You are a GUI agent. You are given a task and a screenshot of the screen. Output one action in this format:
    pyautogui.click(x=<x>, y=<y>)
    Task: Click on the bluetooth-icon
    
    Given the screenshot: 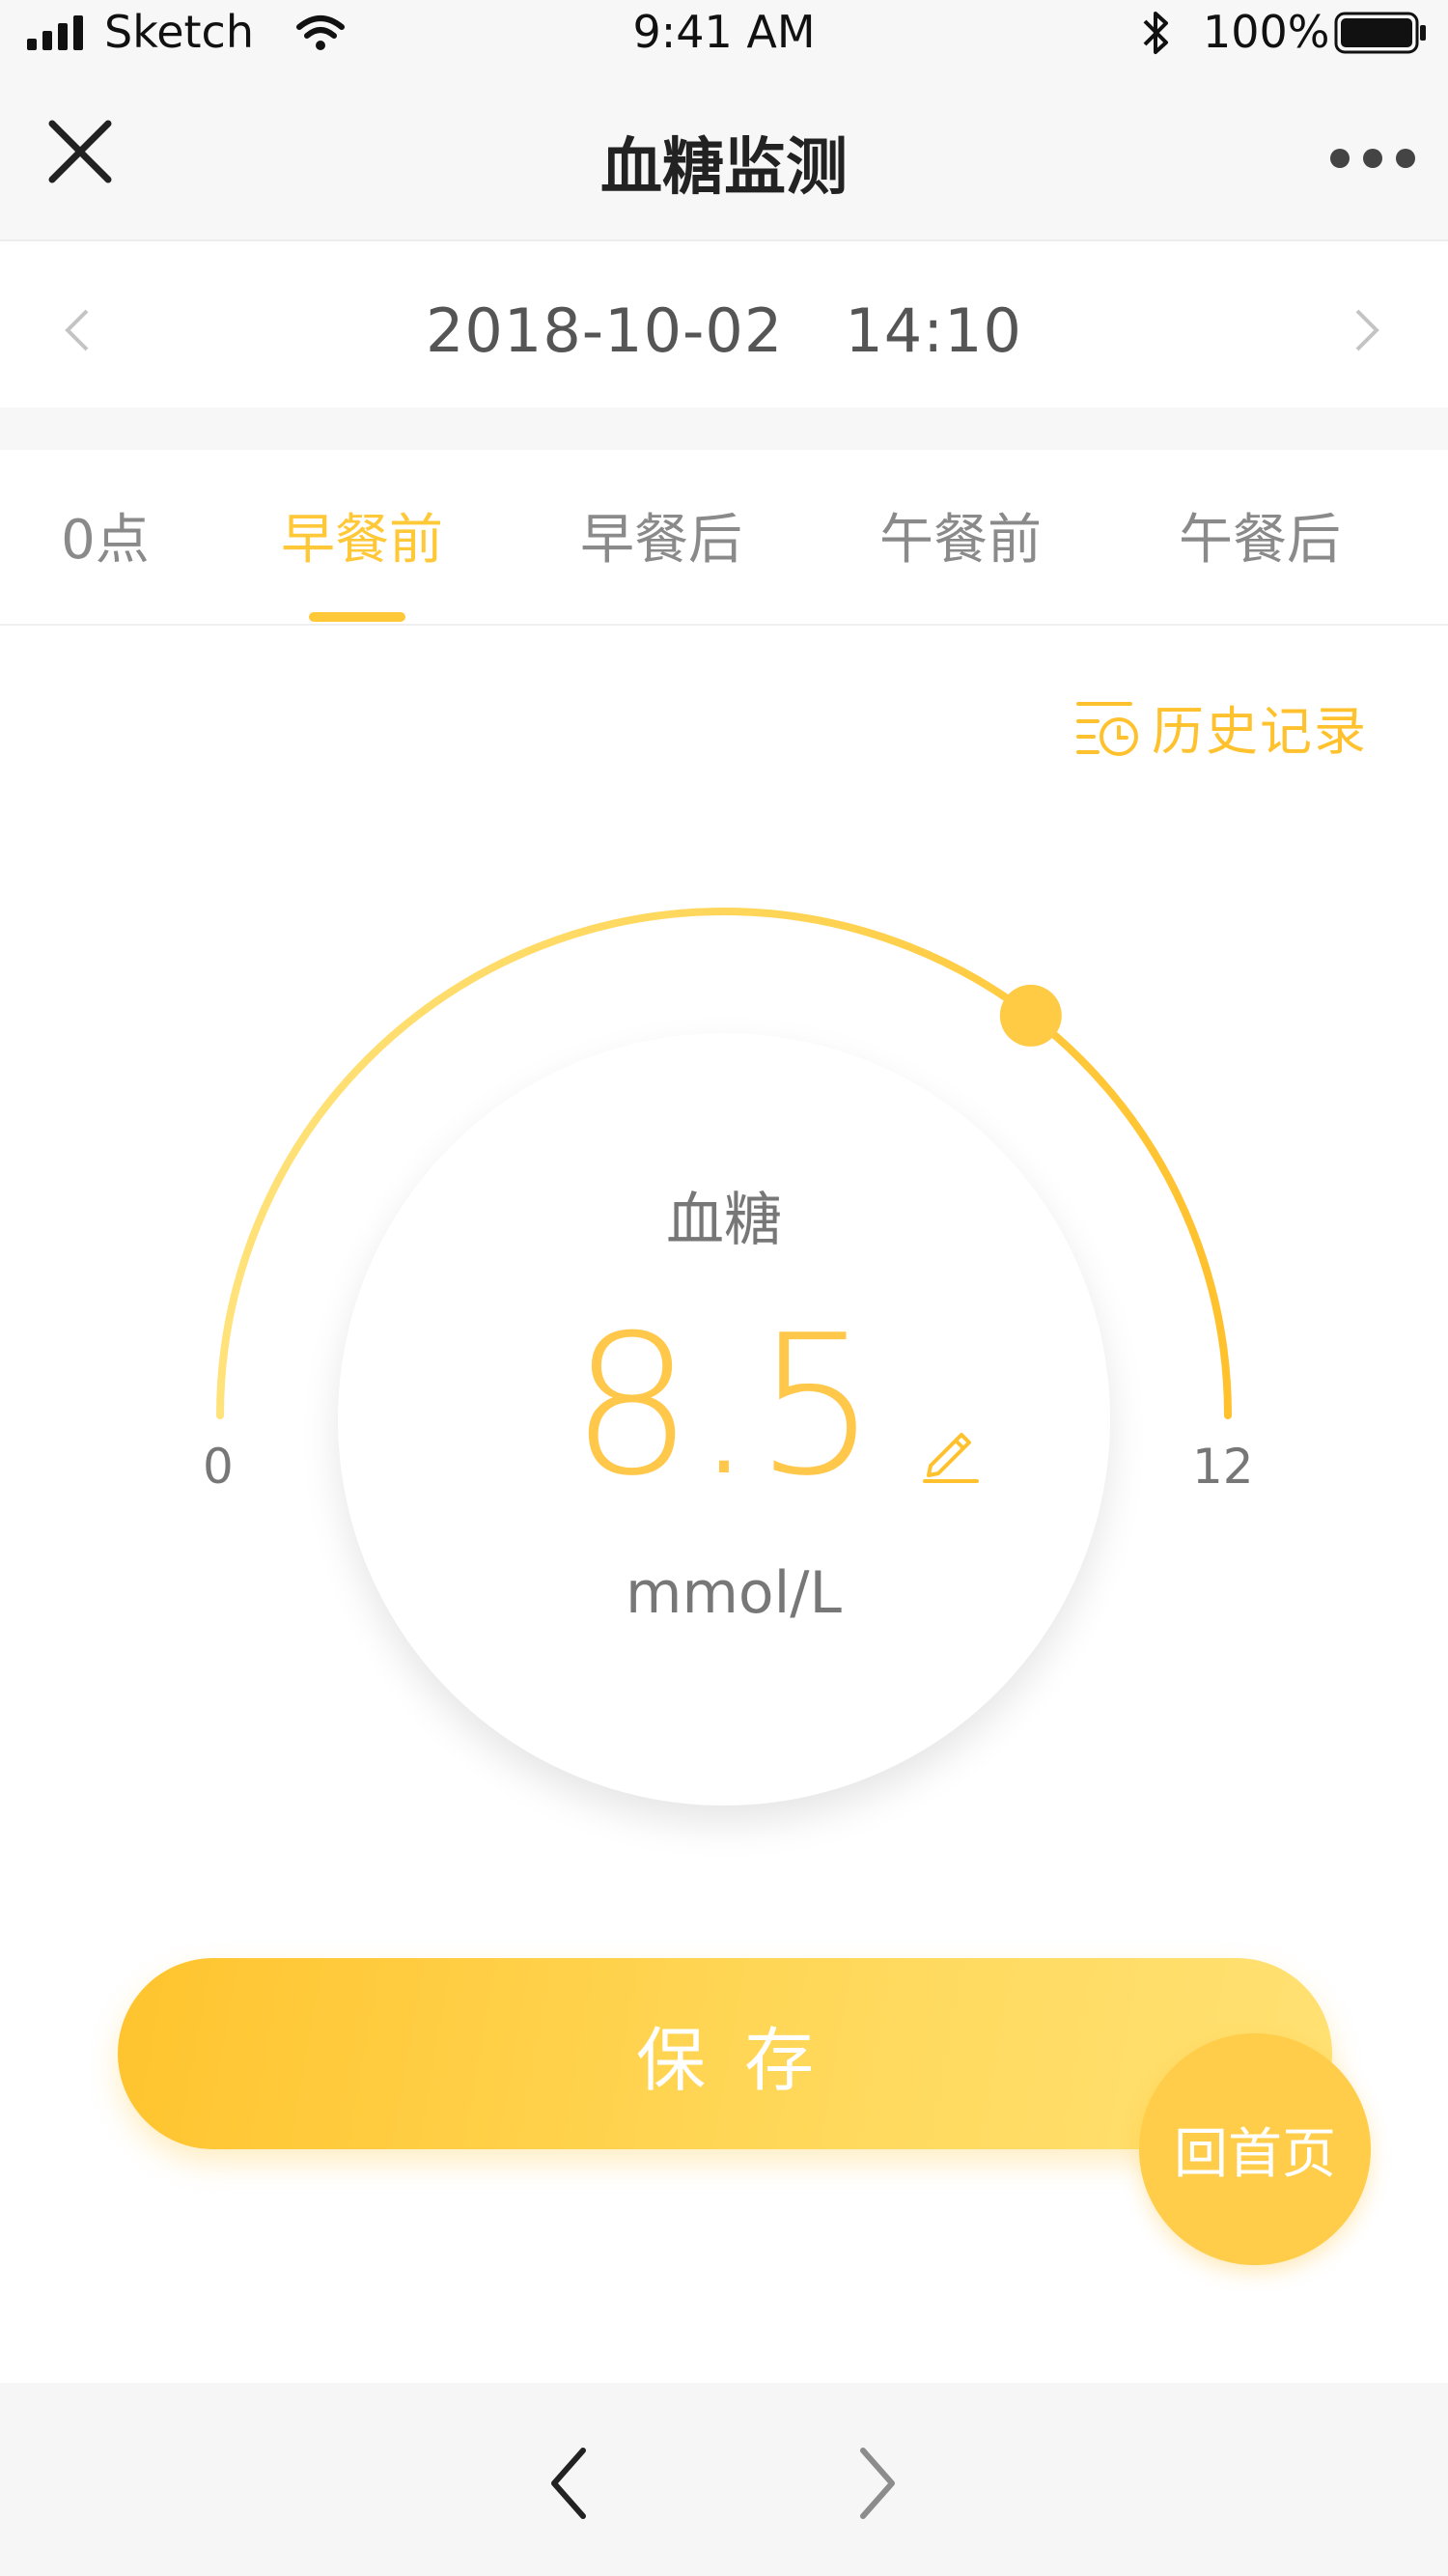 What is the action you would take?
    pyautogui.click(x=1156, y=33)
    